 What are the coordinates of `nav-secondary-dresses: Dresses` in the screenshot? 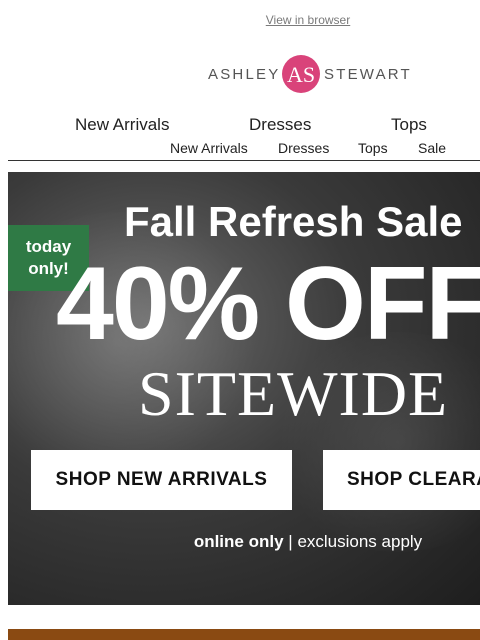 It's located at (303, 148).